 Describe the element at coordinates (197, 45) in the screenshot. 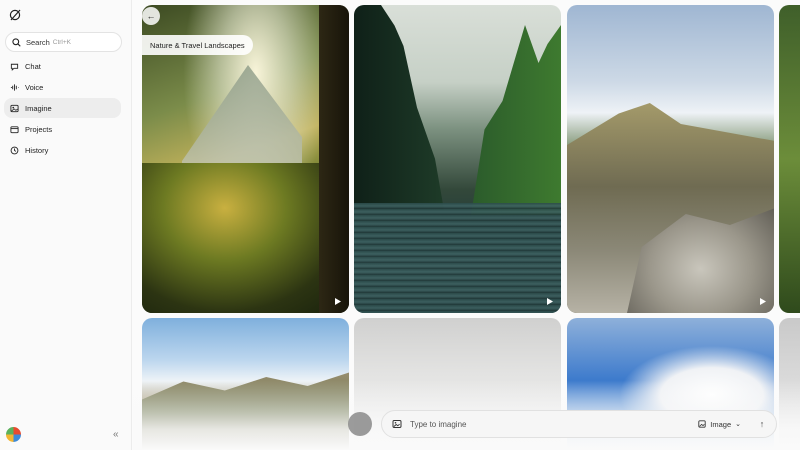

I see `gallery-title: Nature & Travel Landscapes` at that location.